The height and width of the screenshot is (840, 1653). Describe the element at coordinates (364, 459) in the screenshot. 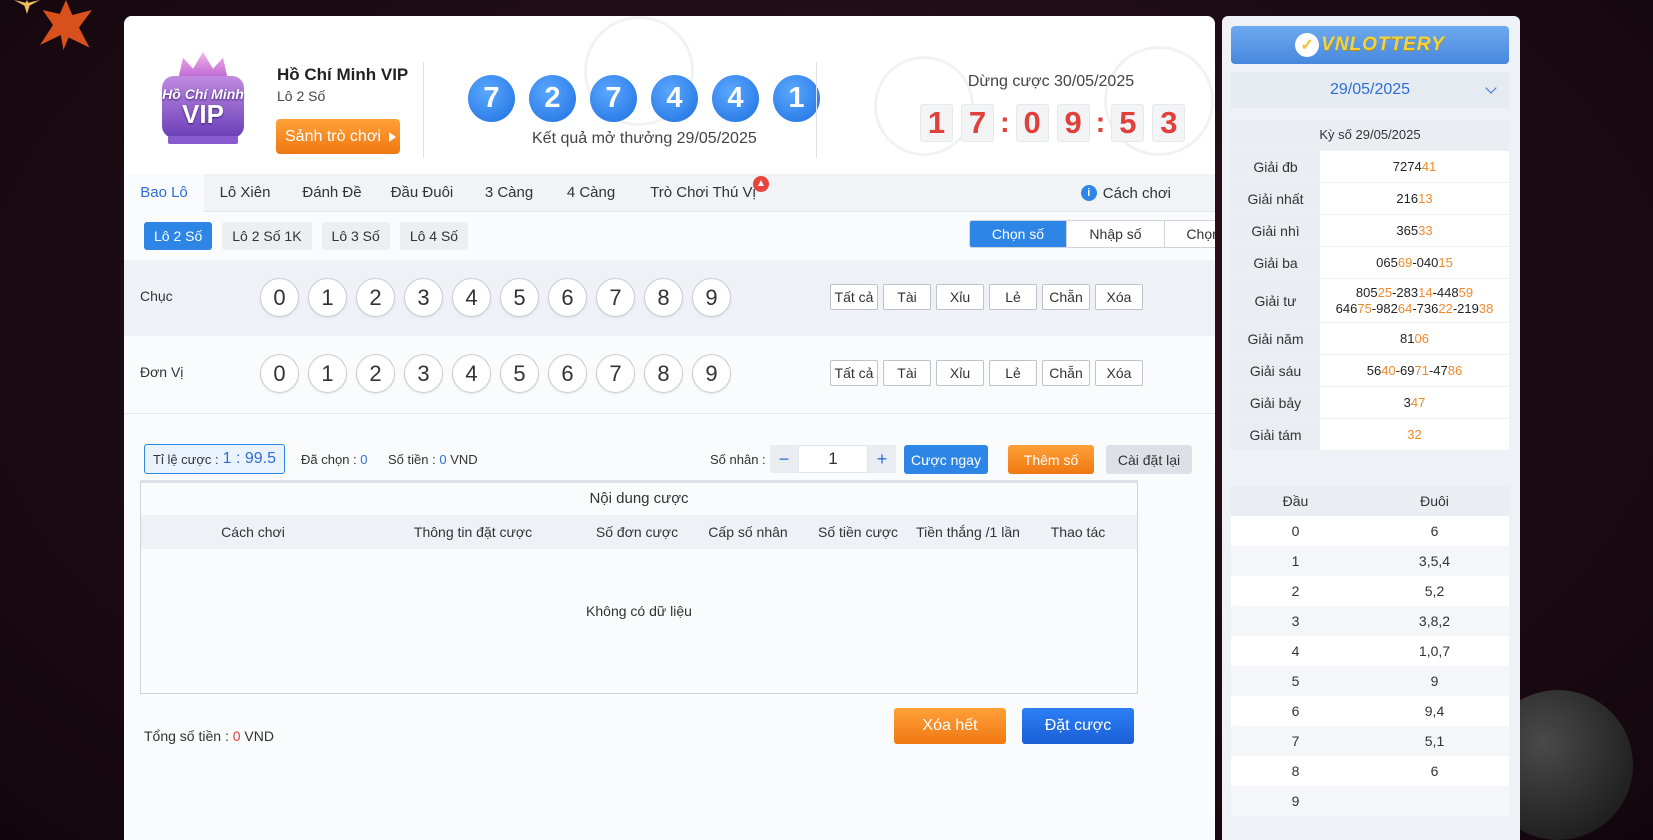

I see `chosen-count-value: 0` at that location.